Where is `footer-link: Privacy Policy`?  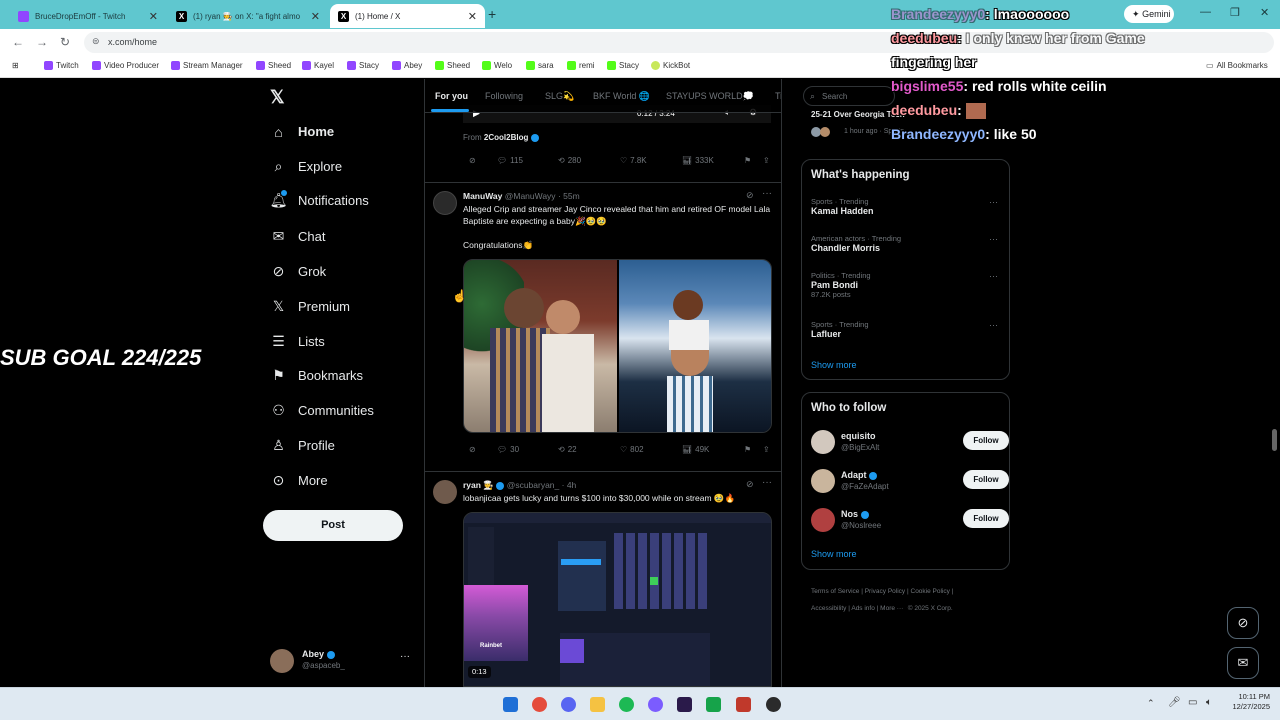
footer-link: Privacy Policy is located at coordinates (885, 591).